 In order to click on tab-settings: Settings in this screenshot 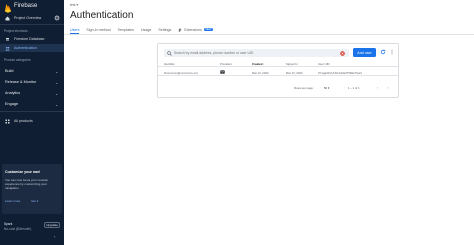, I will do `click(164, 29)`.